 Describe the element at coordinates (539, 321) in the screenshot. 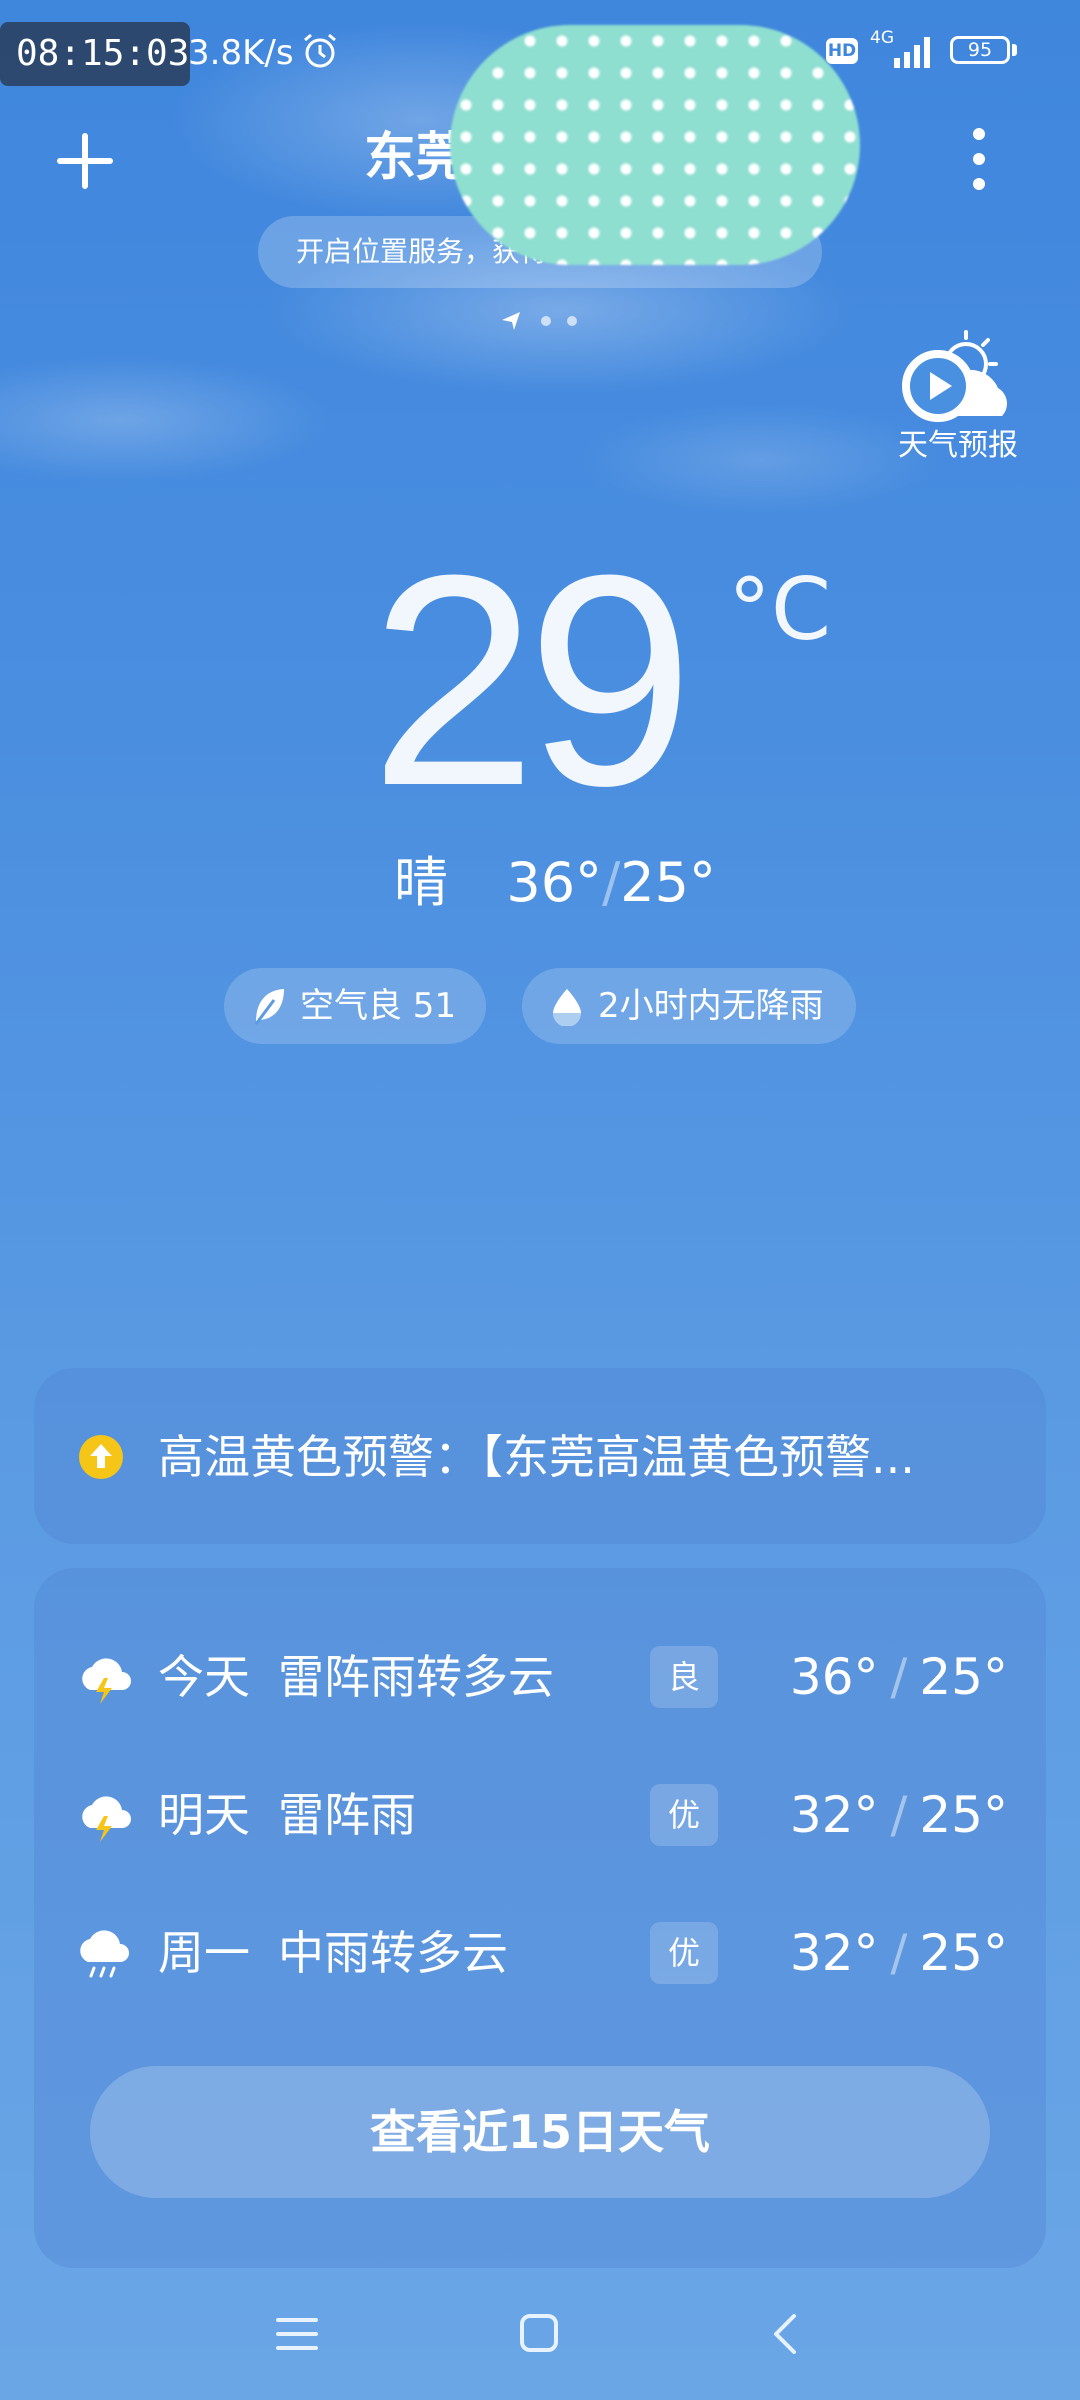

I see `page-indicator` at that location.